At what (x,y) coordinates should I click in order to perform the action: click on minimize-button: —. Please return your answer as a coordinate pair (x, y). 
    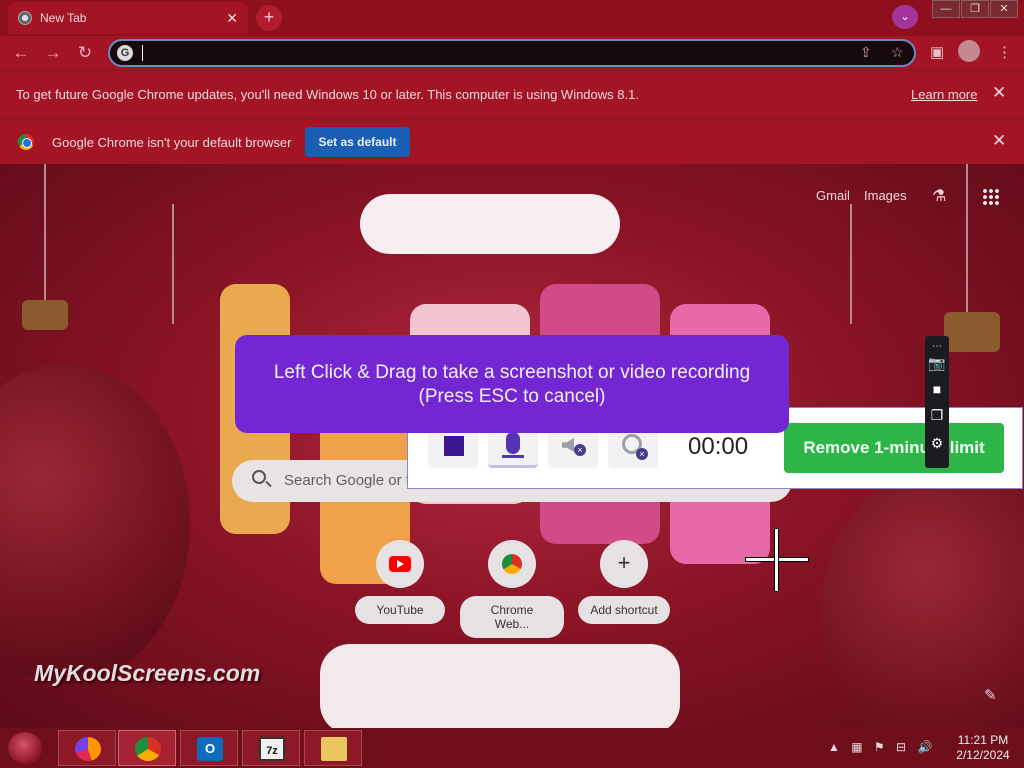
    Looking at the image, I should click on (946, 9).